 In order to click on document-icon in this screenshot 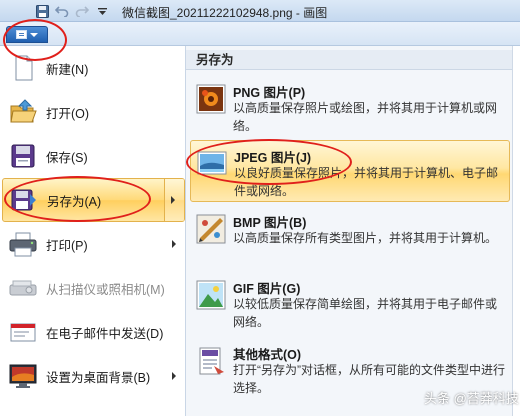, I will do `click(21, 34)`.